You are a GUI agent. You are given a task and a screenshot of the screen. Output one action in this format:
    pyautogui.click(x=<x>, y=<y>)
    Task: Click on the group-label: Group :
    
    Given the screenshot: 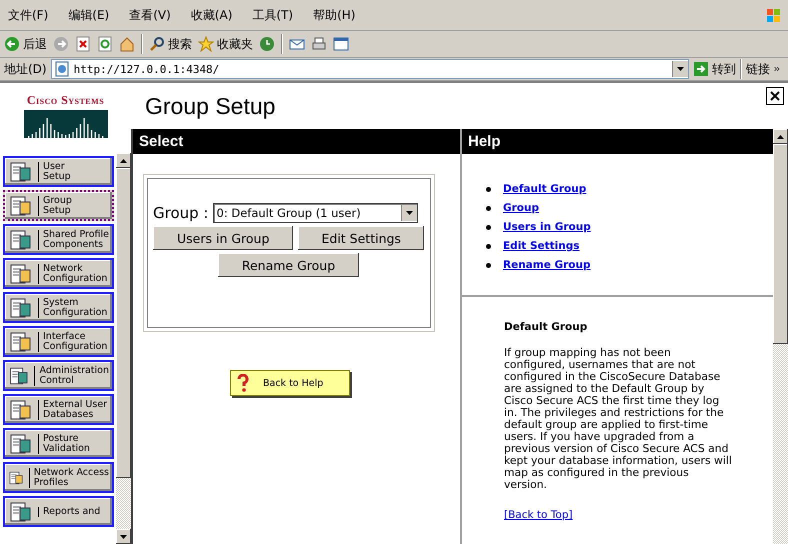 What is the action you would take?
    pyautogui.click(x=180, y=213)
    